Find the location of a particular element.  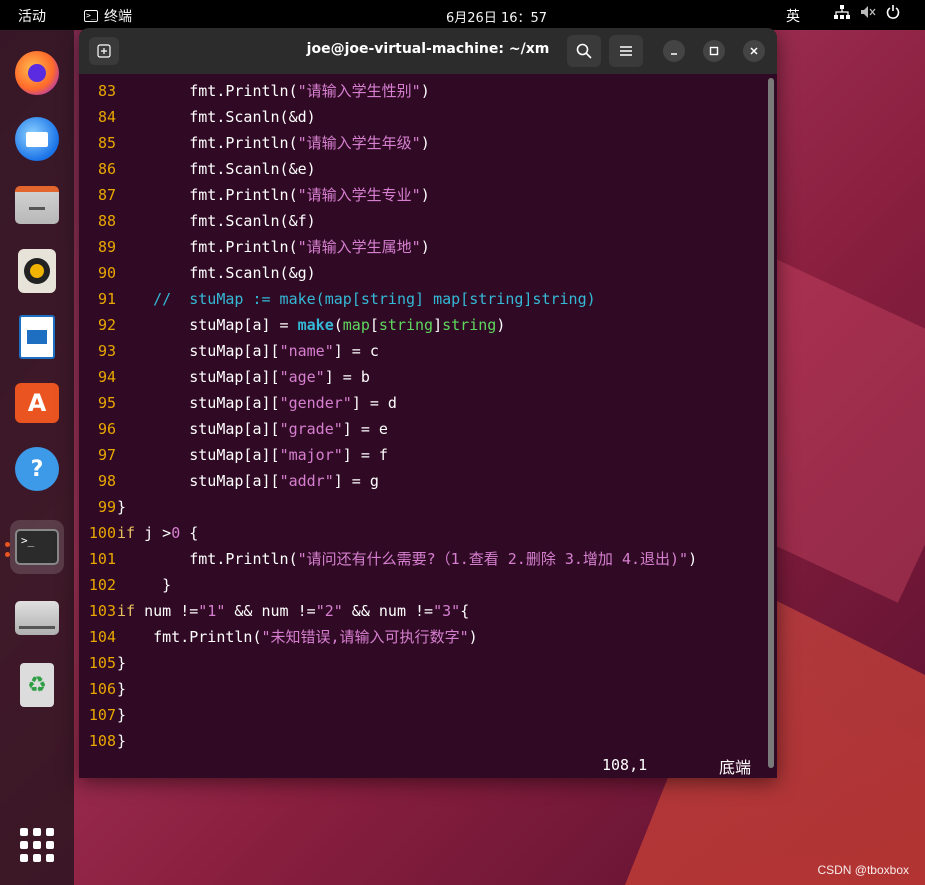

code-token: "未知错误,请输入可执行数字" is located at coordinates (365, 637).